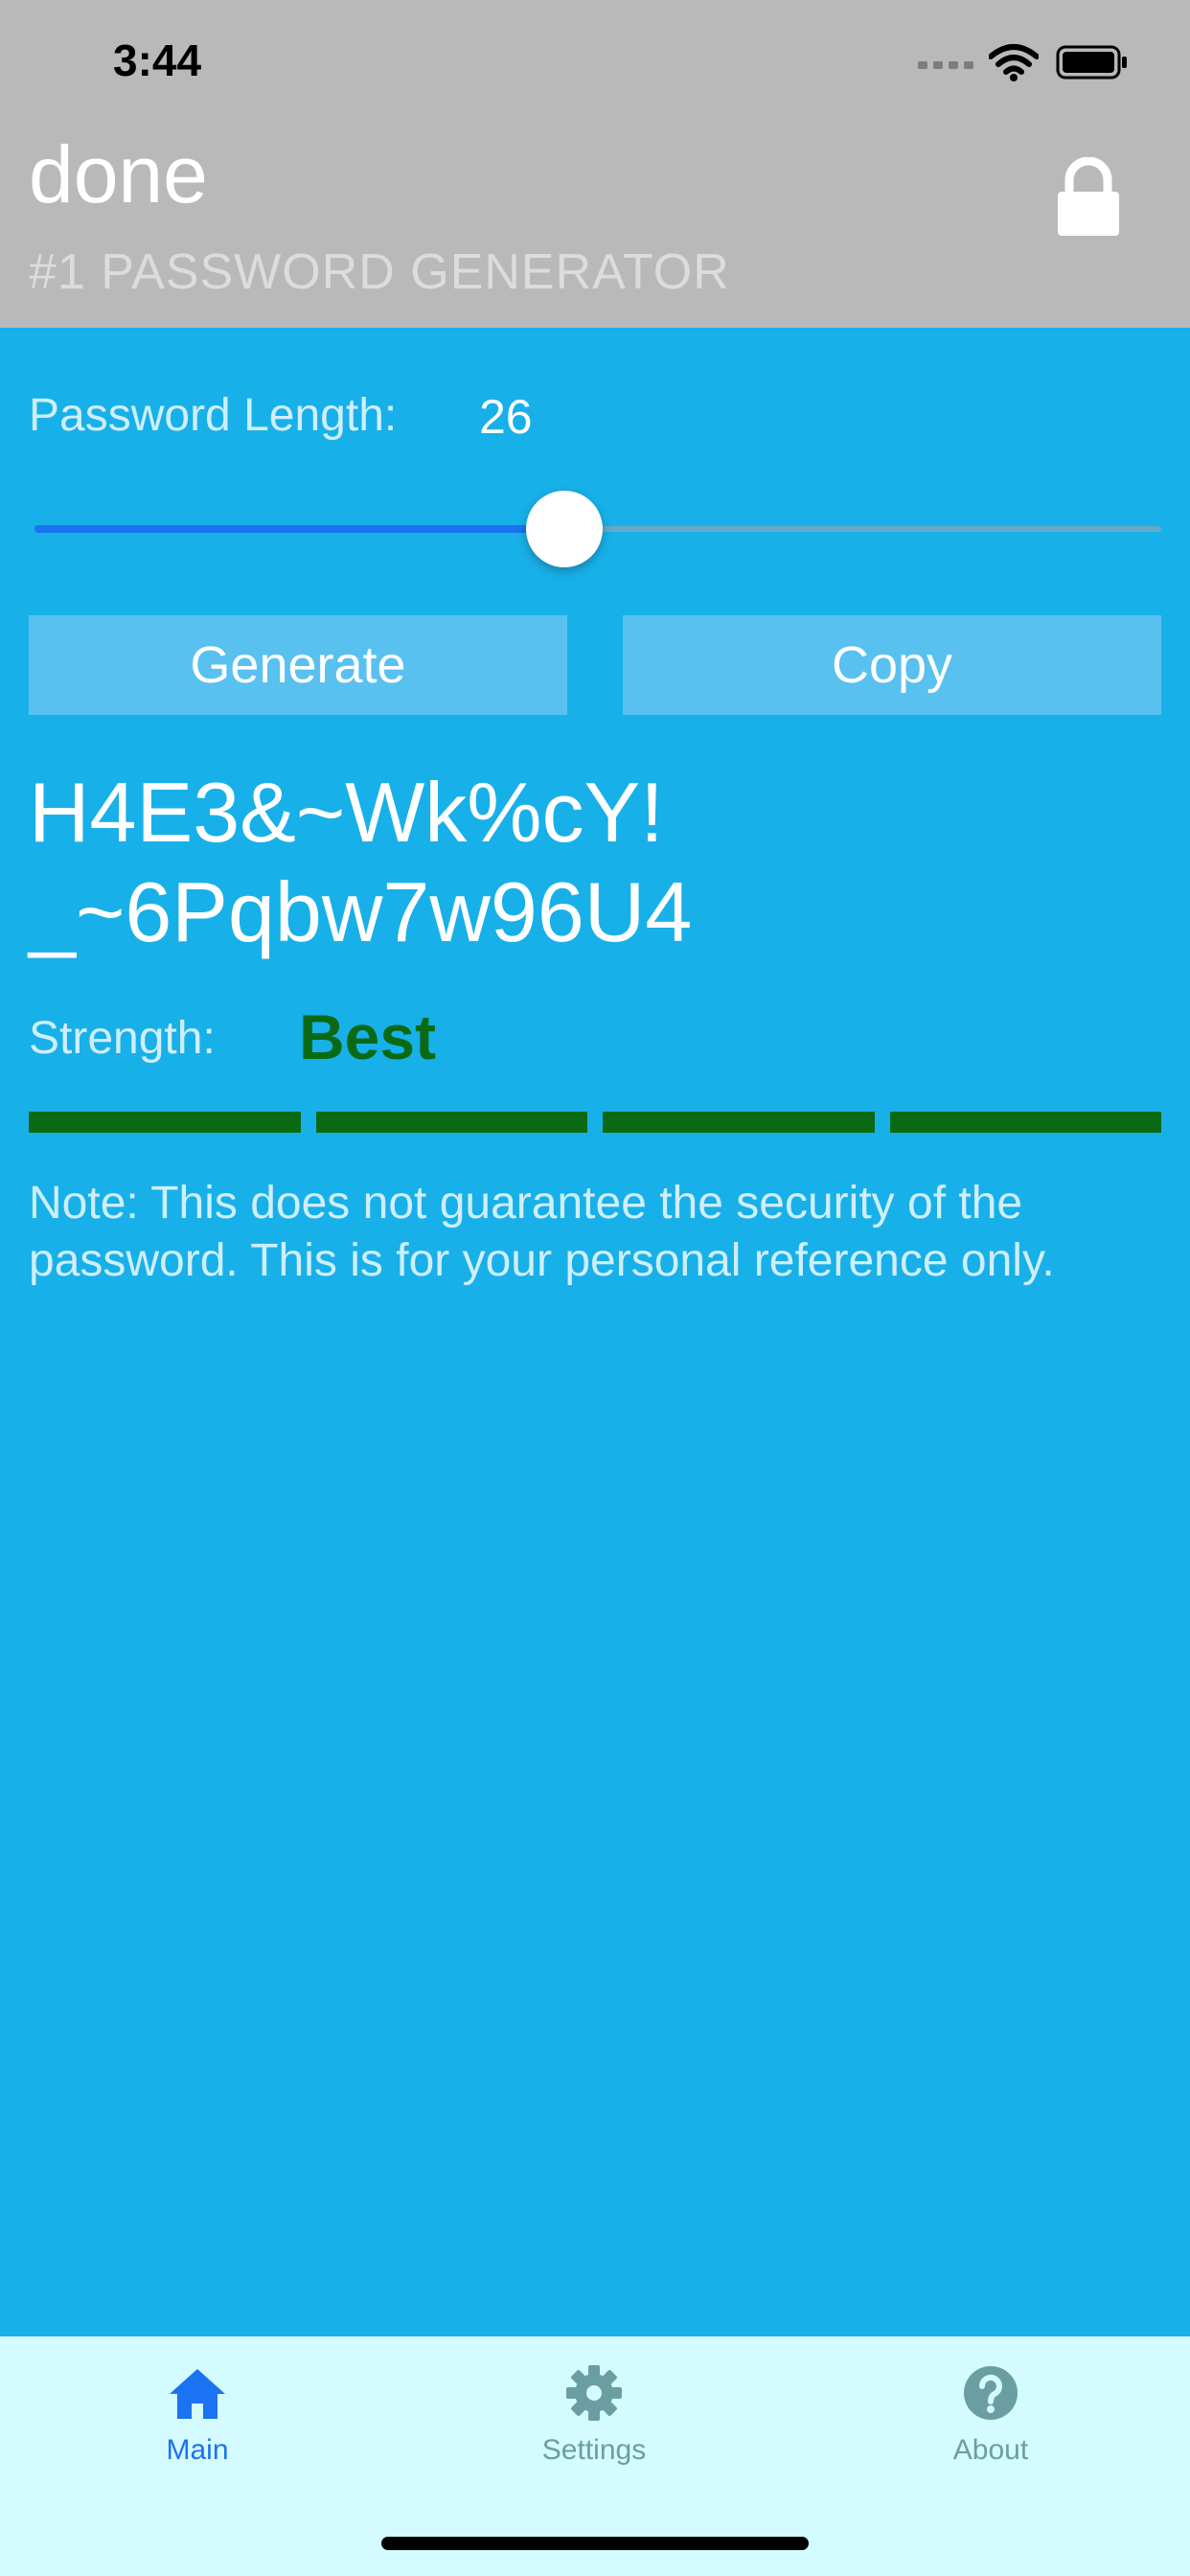 This screenshot has width=1190, height=2576. I want to click on password-length-label: Password Length:, so click(214, 415).